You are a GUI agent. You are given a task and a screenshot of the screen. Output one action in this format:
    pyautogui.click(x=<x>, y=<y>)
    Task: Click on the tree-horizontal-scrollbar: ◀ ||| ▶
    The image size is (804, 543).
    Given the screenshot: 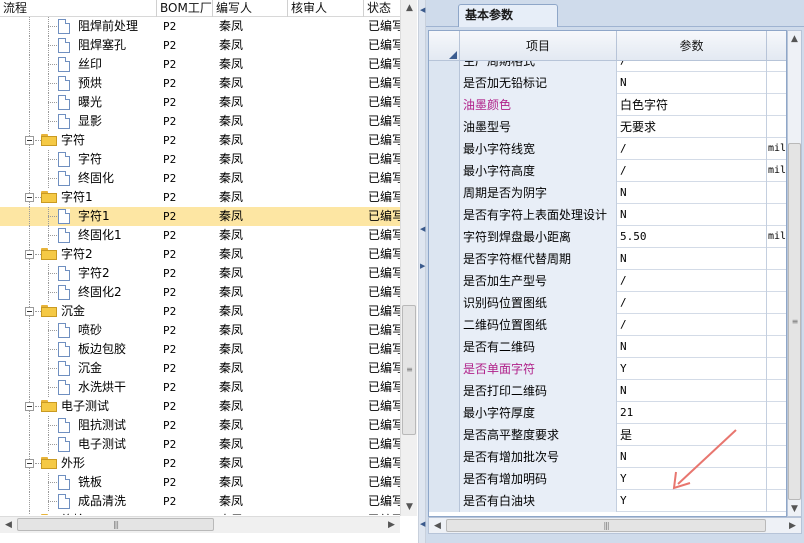 What is the action you would take?
    pyautogui.click(x=200, y=524)
    